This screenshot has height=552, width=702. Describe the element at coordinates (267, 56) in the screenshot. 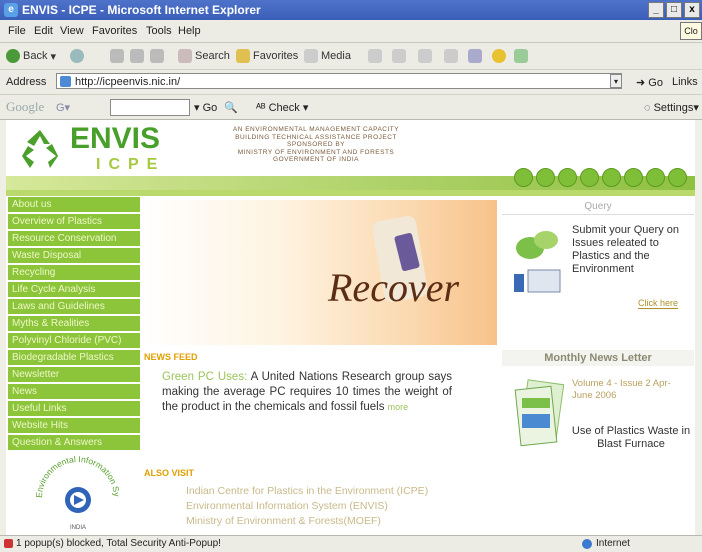

I see `favorites-button: Favorites` at that location.